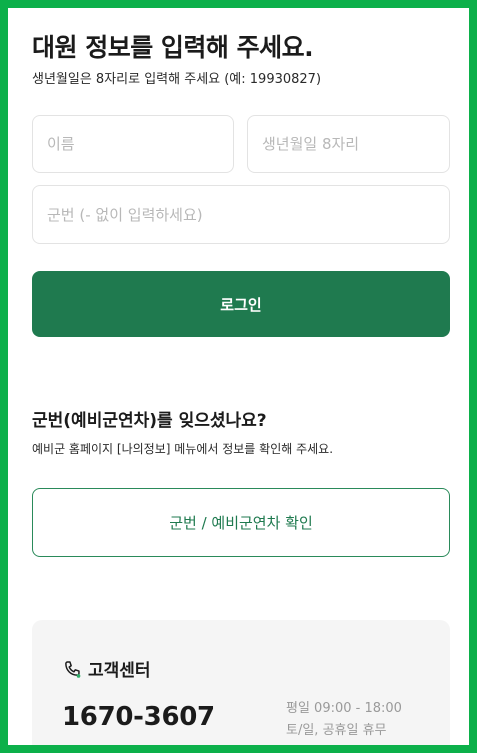 This screenshot has width=477, height=753. What do you see at coordinates (149, 421) in the screenshot?
I see `forgot-military-number-title: 군번(예비군연차)를 잊으셨나요?` at bounding box center [149, 421].